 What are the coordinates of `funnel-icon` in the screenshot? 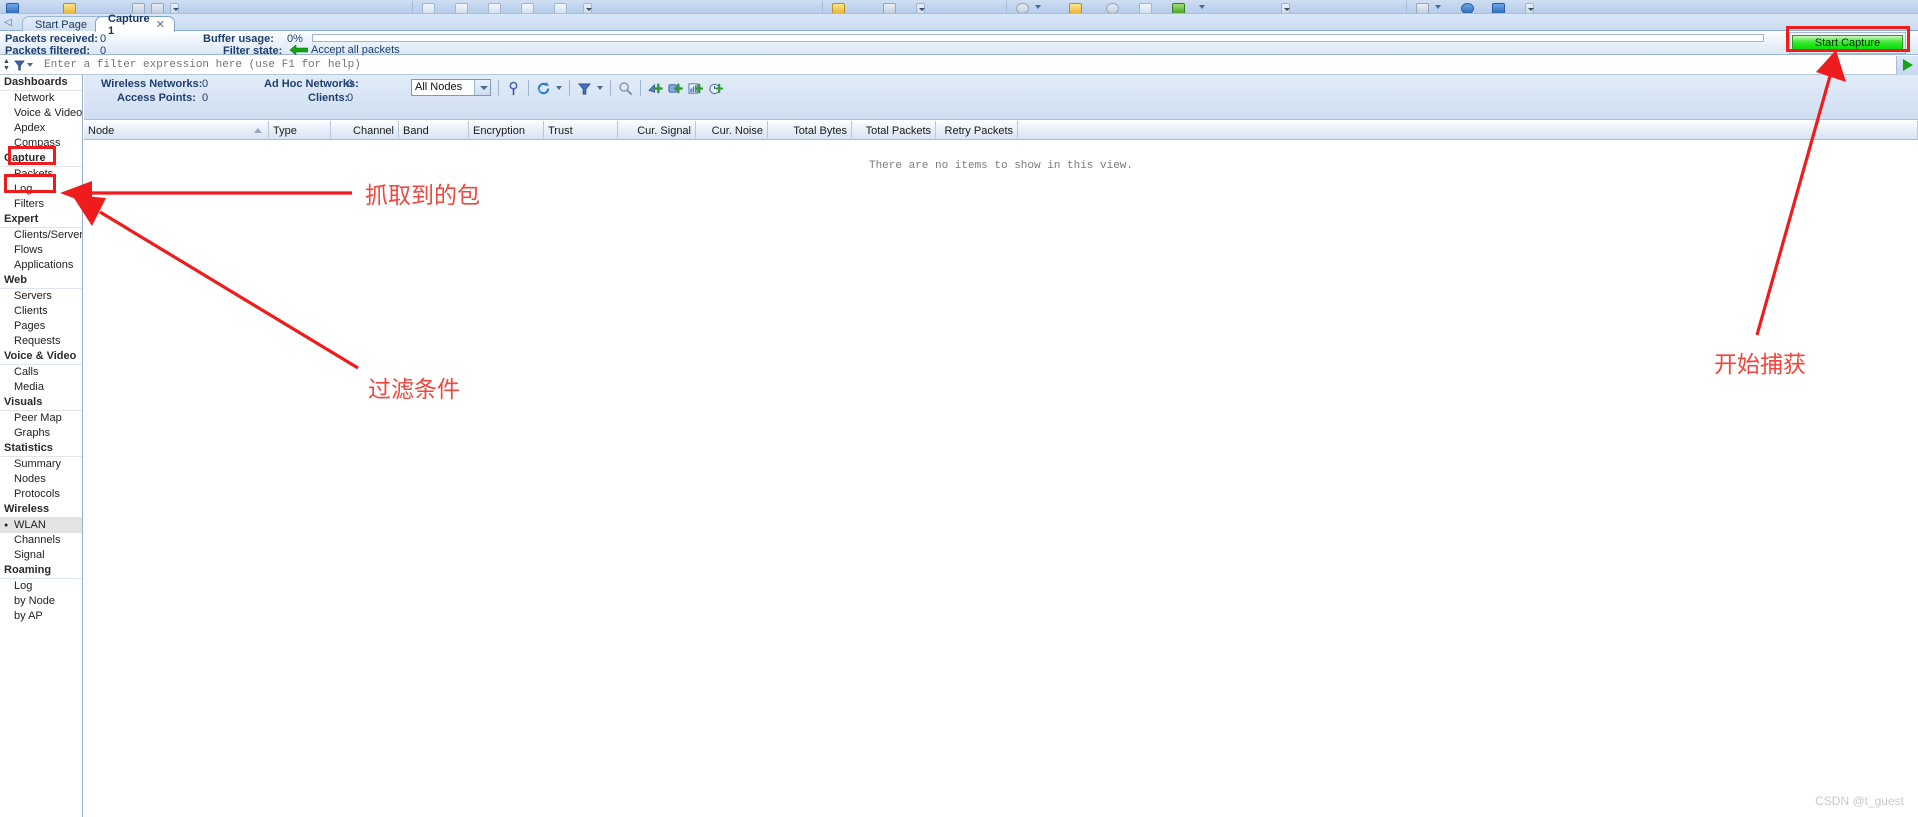 It's located at (19, 65).